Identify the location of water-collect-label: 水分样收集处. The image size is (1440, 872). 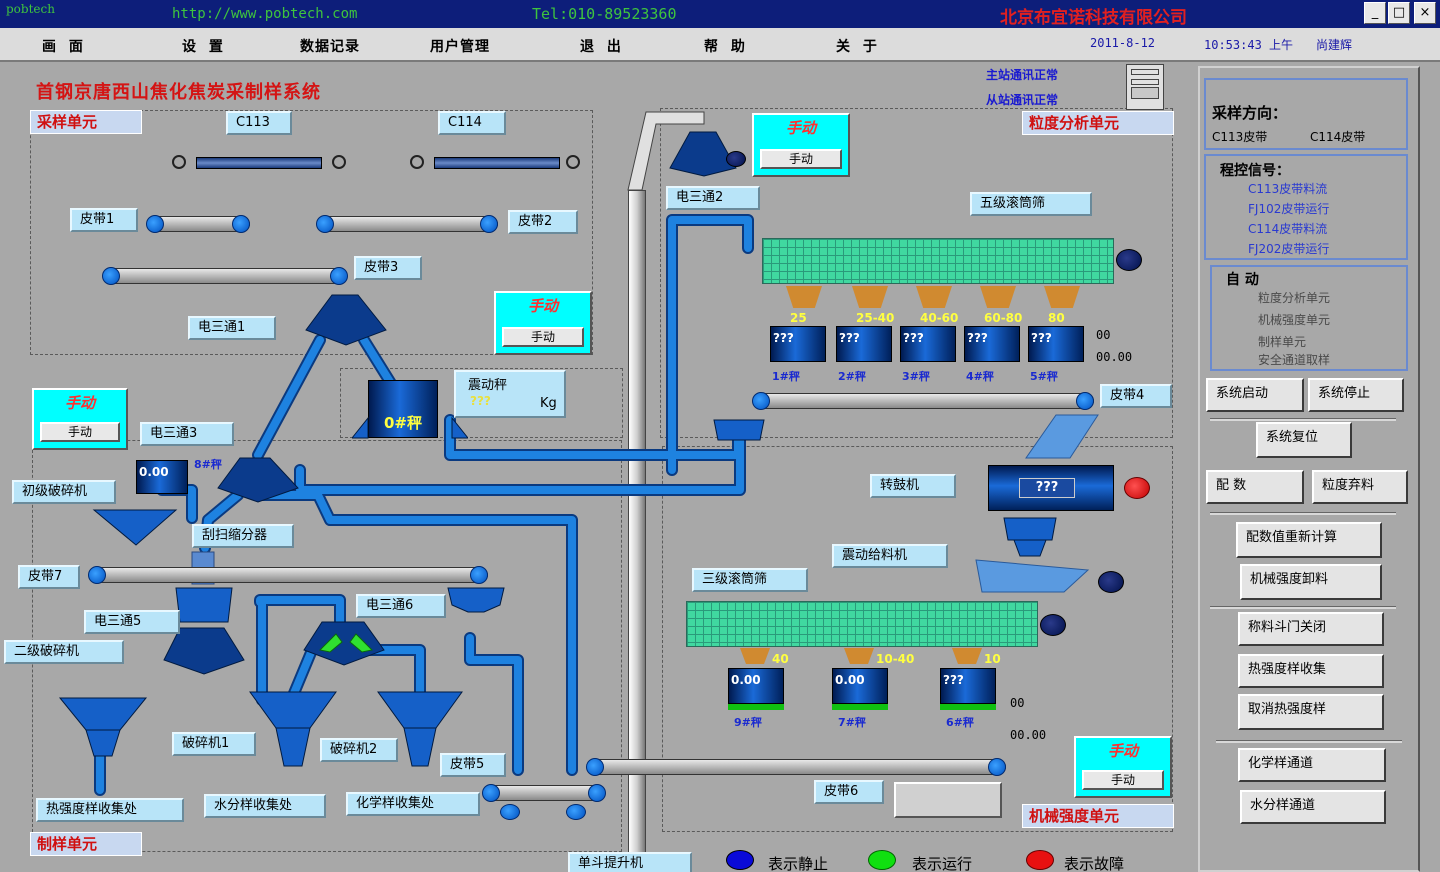
(265, 806).